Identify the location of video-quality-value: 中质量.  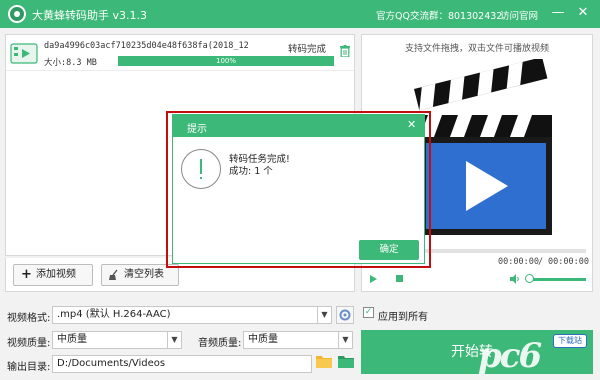
(72, 339).